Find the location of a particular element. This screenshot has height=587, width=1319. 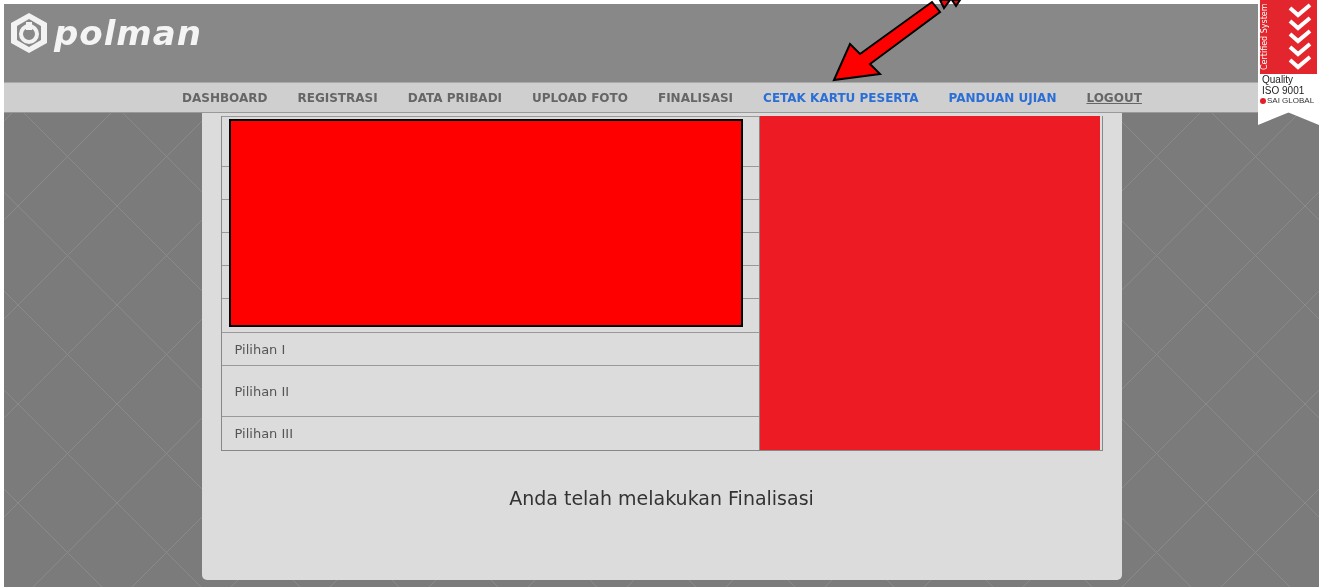

badge-brand: SAI GLOBAL is located at coordinates (1287, 100).